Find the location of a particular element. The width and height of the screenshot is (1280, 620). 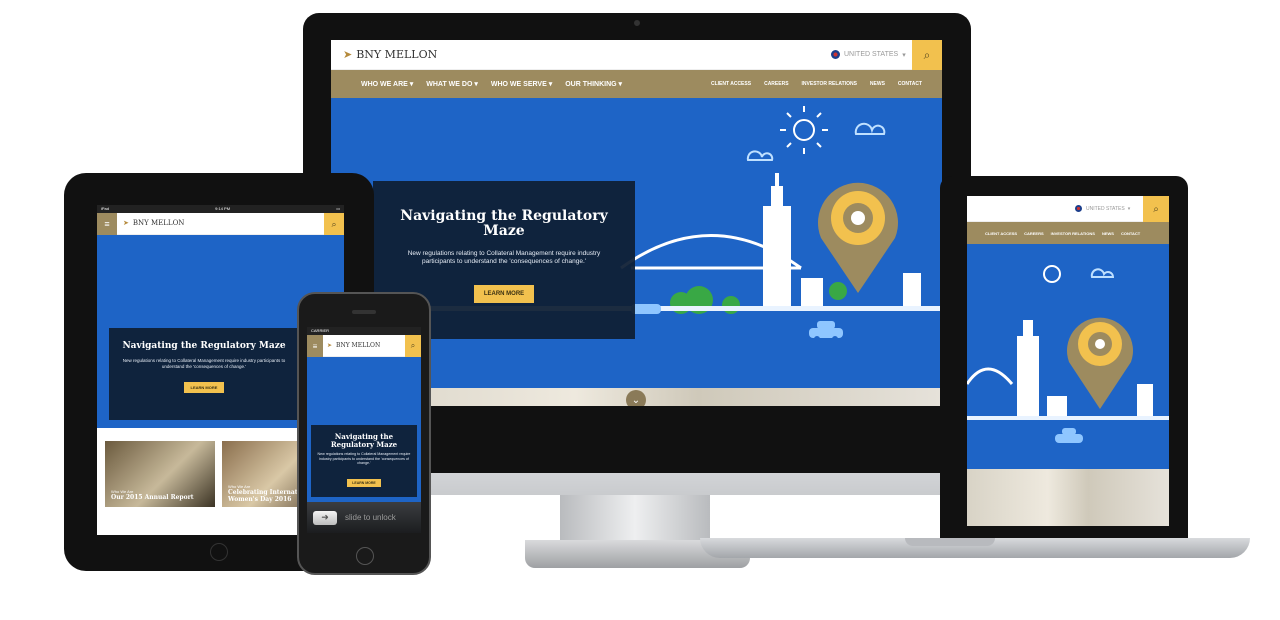

phone-header: ≡ ➤ BNY MELLON ⌕ is located at coordinates (364, 346).